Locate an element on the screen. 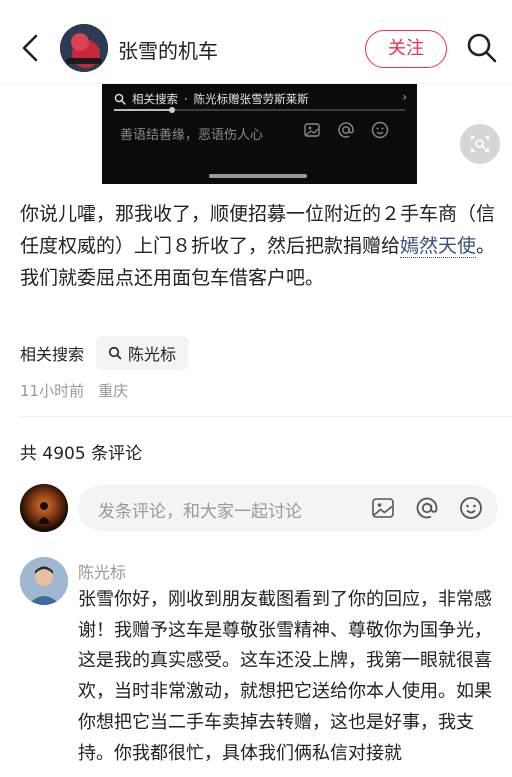 This screenshot has height=777, width=512. post-meta: 11小时前 重庆 is located at coordinates (74, 390).